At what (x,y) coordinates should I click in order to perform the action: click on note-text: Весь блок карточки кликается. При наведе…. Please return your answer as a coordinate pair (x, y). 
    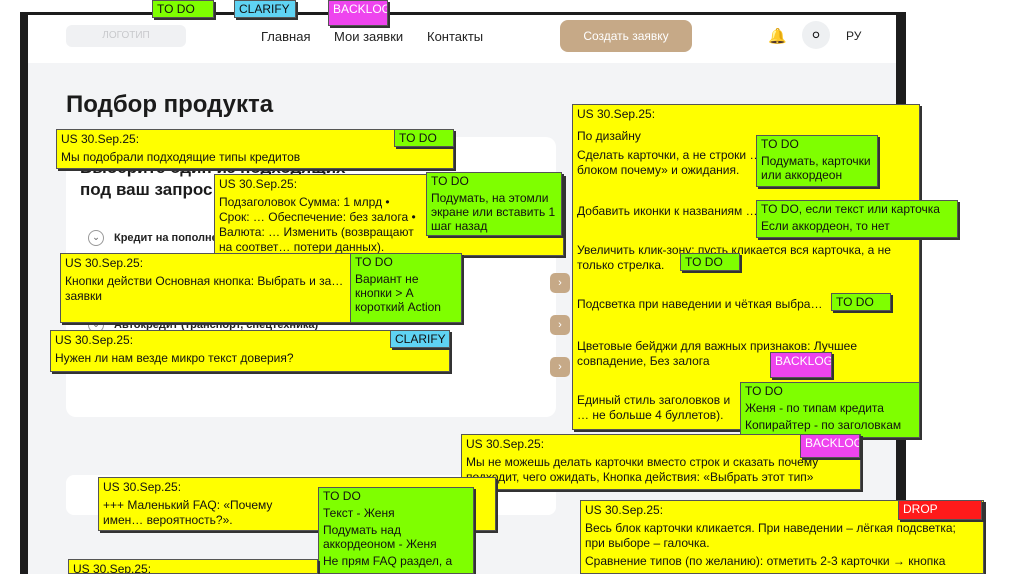
    Looking at the image, I should click on (770, 535).